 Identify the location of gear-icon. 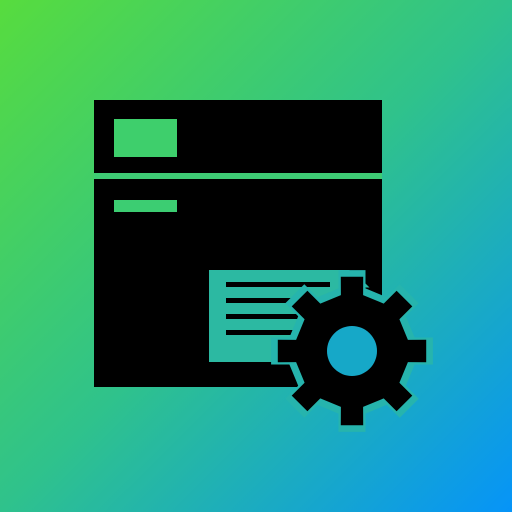
(352, 351).